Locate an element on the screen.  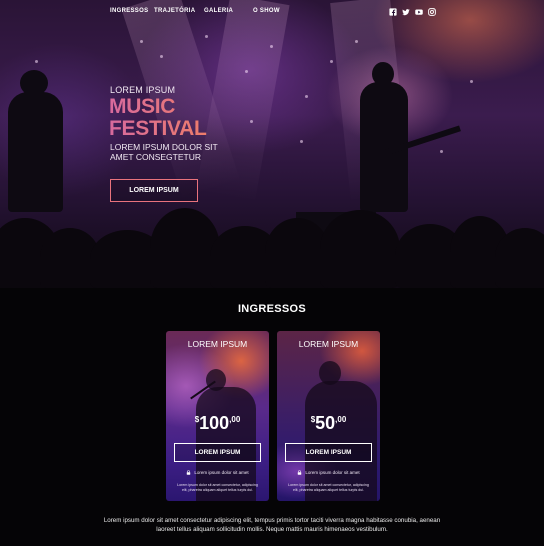
youtube-icon is located at coordinates (418, 11).